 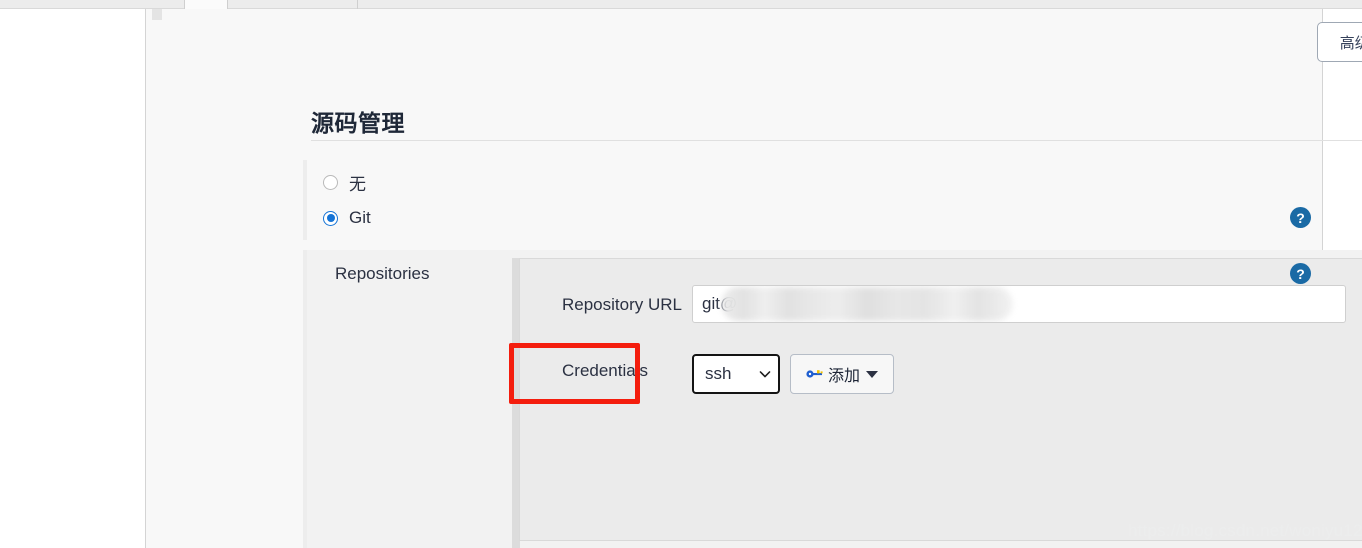 What do you see at coordinates (814, 374) in the screenshot?
I see `key-icon` at bounding box center [814, 374].